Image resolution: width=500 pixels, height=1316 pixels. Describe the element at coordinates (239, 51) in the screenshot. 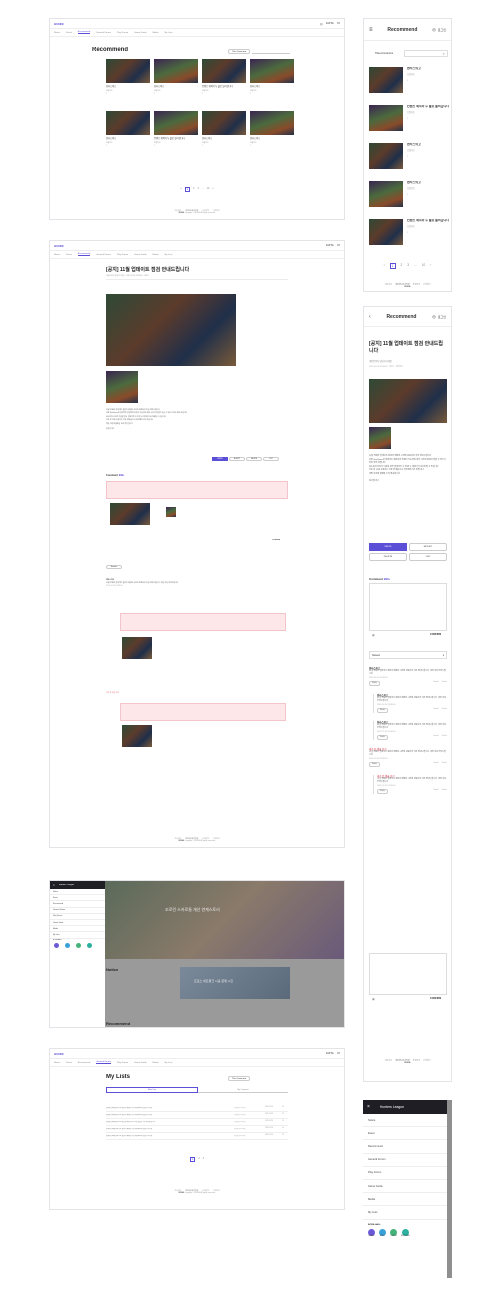

I see `search-filter-select: Title+Contents ▾` at that location.